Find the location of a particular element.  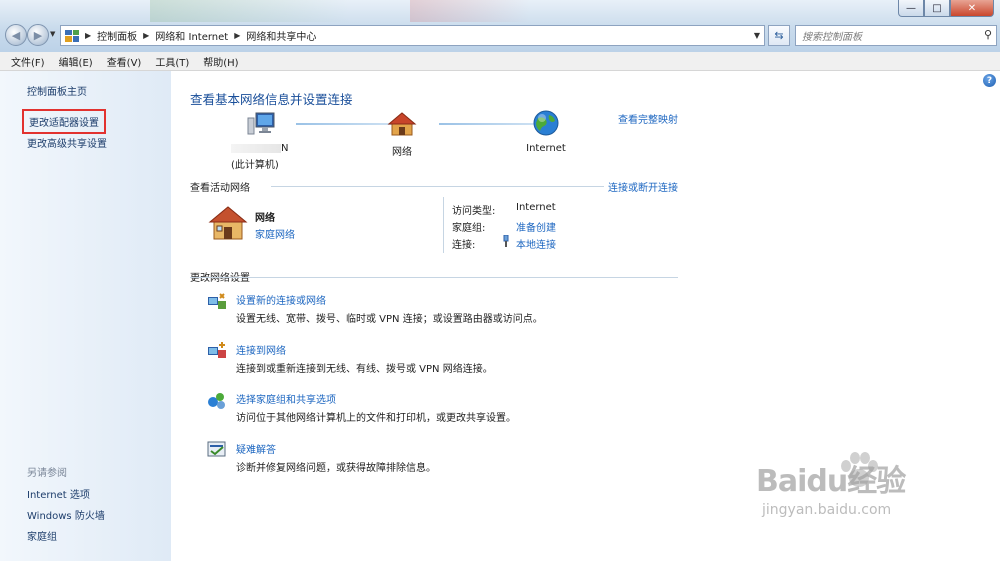

address-bar: ▶ 控制面板 ▶ 网络和 Internet ▶ 网络和共享中心 ▼ is located at coordinates (412, 35).